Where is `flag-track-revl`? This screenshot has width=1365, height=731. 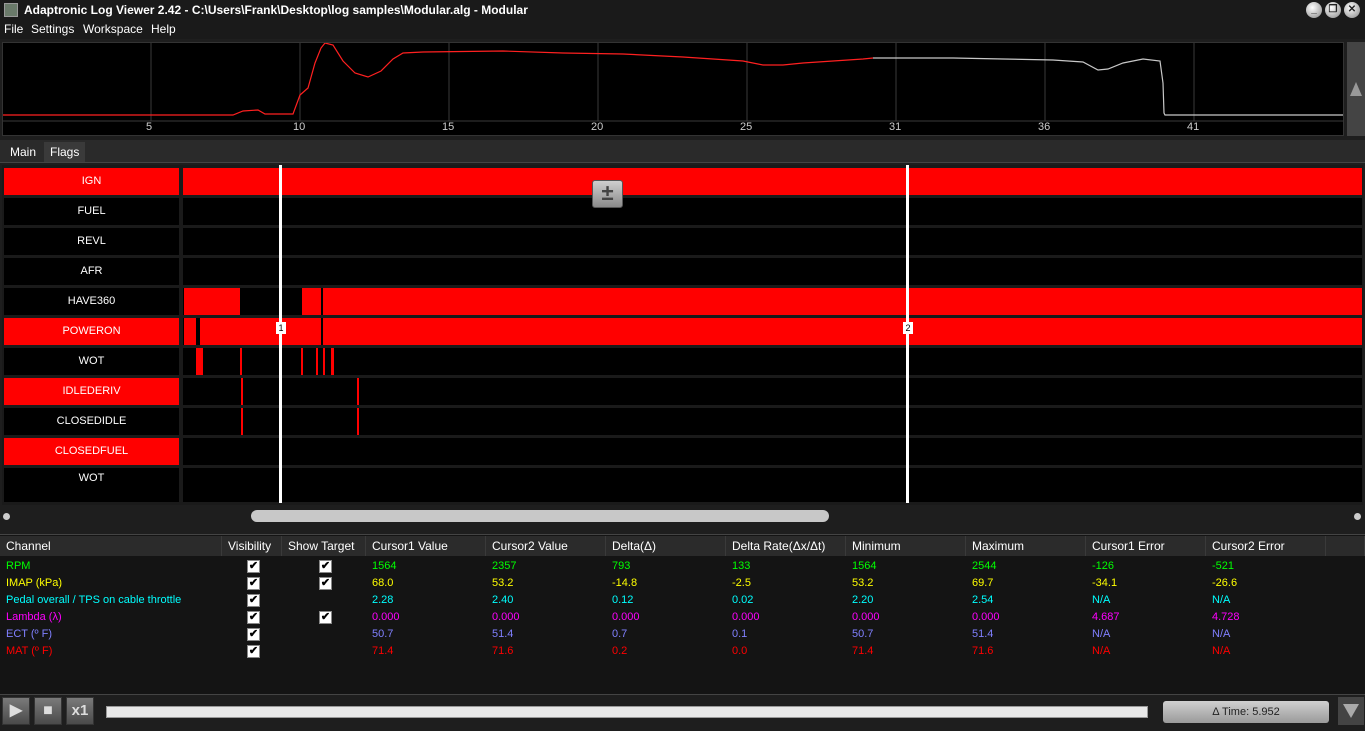
flag-track-revl is located at coordinates (772, 241).